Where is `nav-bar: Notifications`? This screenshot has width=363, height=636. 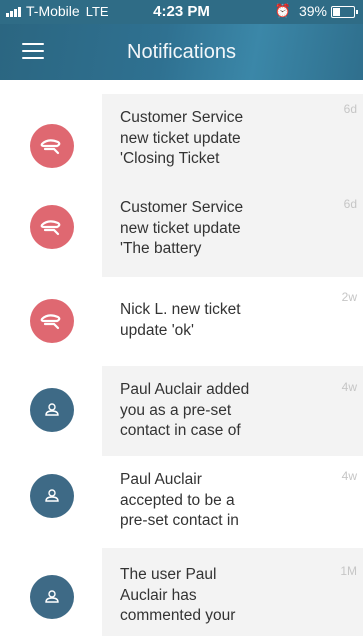 nav-bar: Notifications is located at coordinates (181, 52).